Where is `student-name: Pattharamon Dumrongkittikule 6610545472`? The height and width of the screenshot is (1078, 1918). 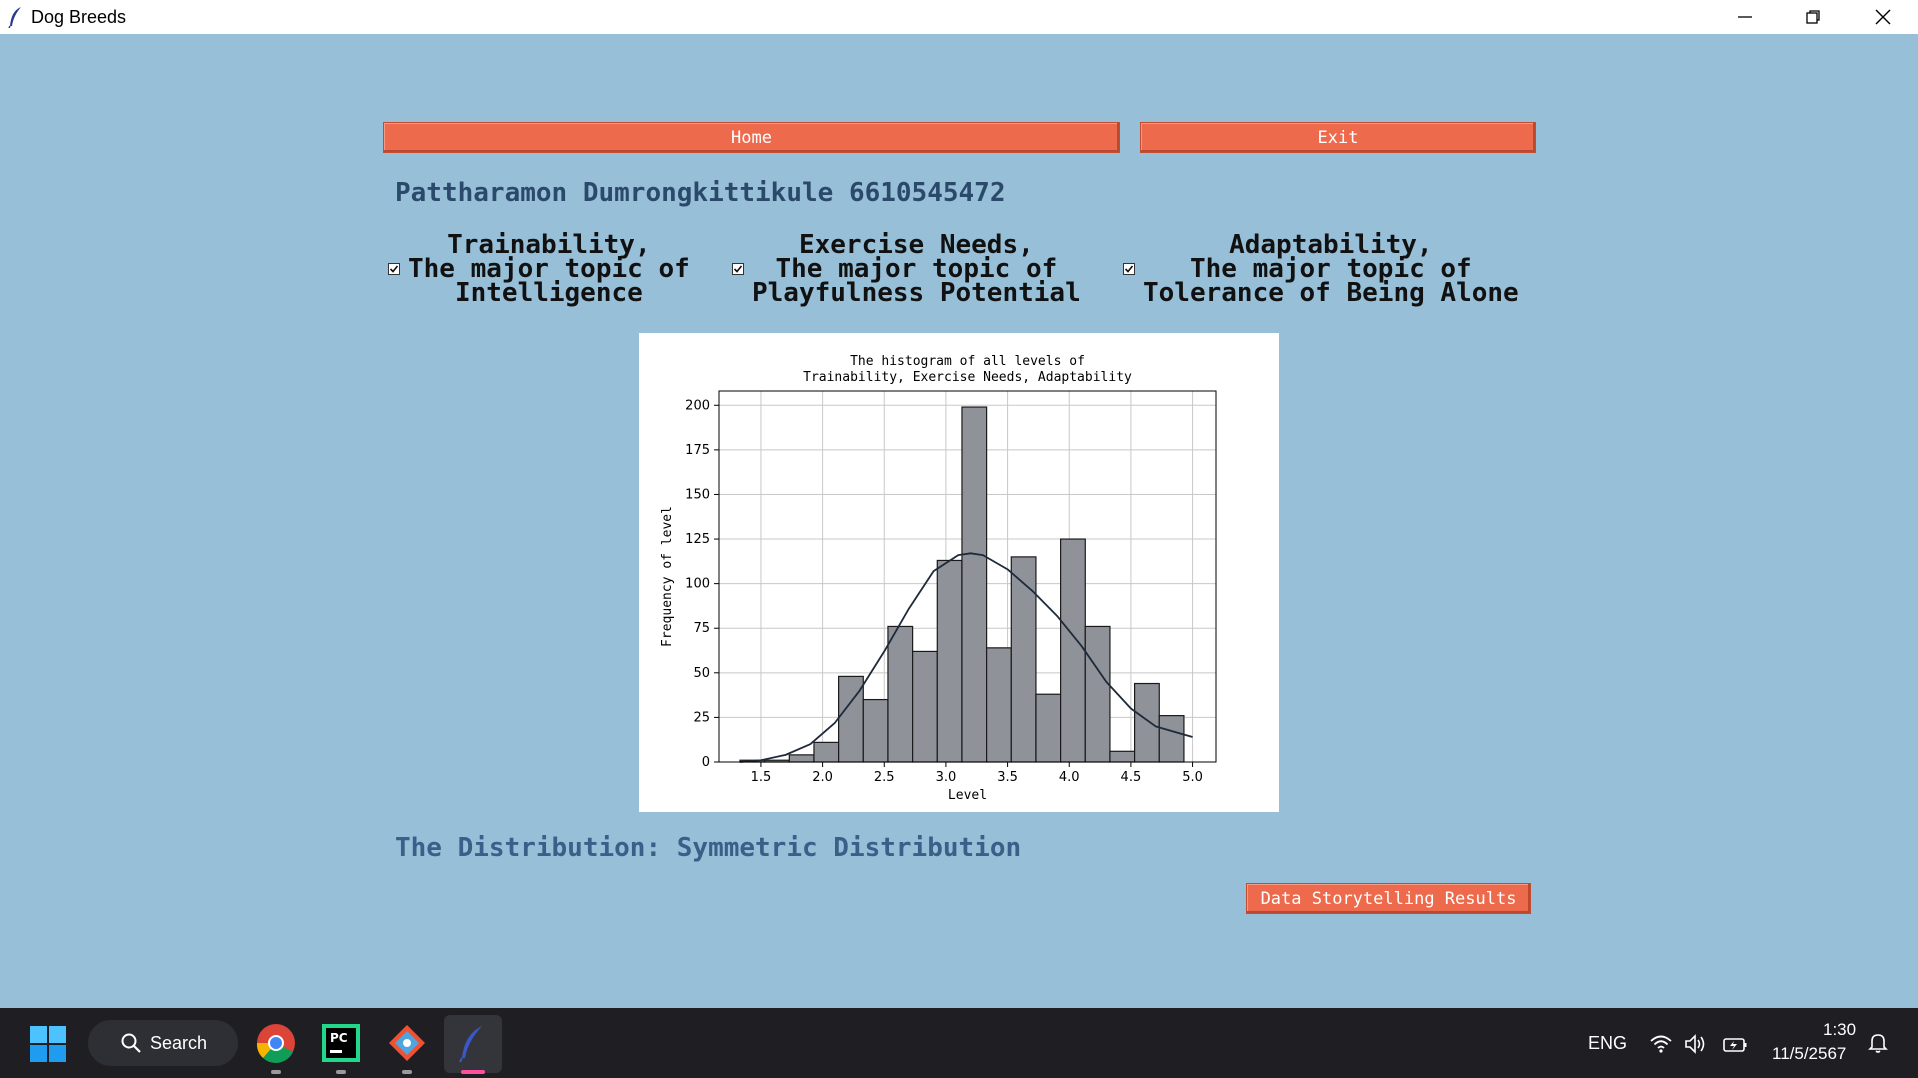 student-name: Pattharamon Dumrongkittikule 6610545472 is located at coordinates (700, 193).